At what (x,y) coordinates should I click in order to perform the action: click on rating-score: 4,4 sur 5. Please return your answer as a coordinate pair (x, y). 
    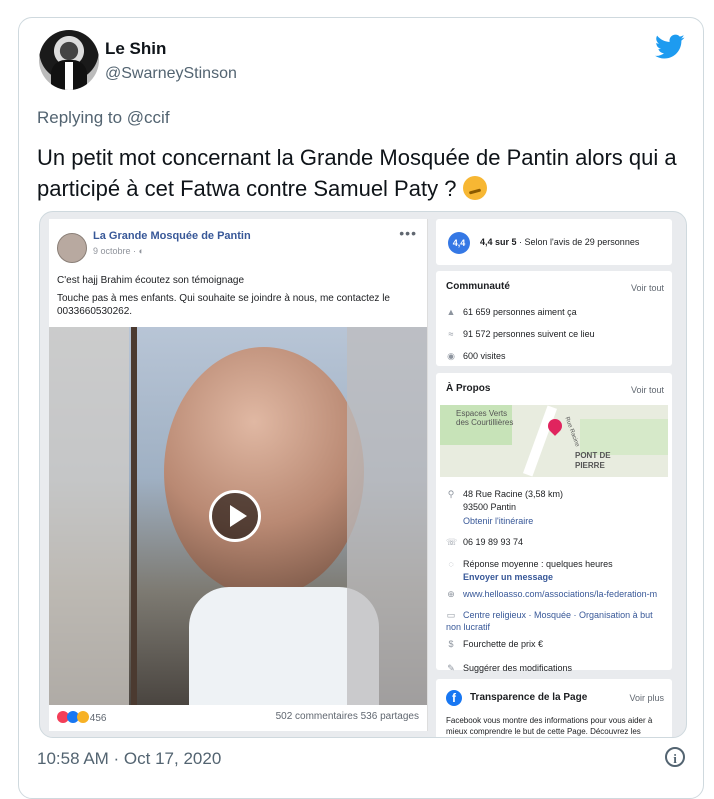
    Looking at the image, I should click on (498, 242).